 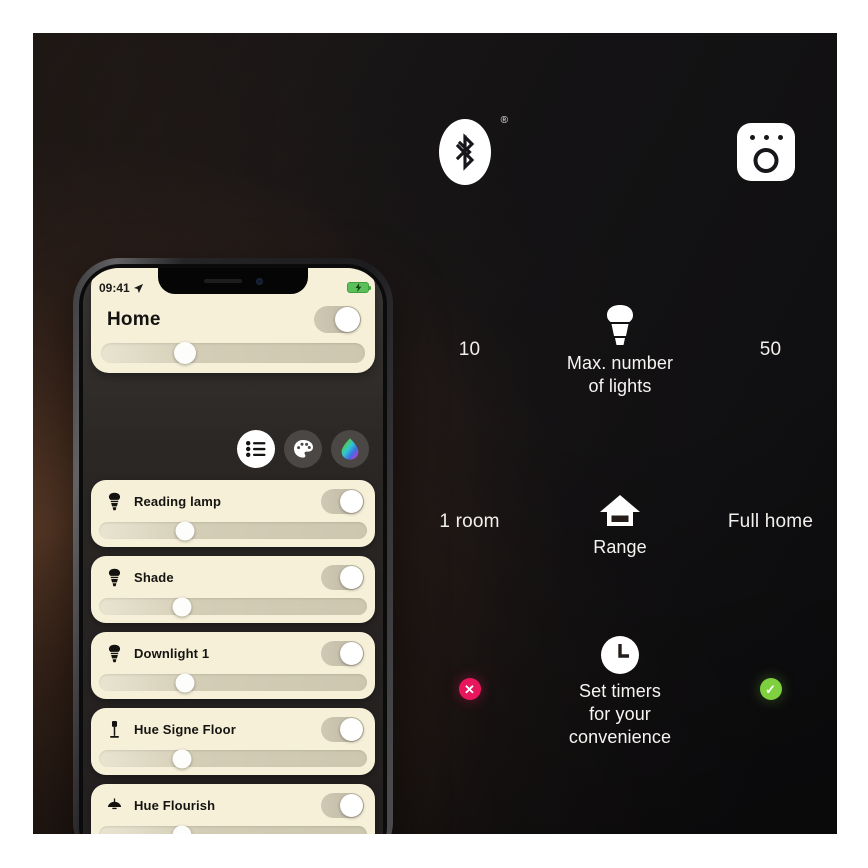 I want to click on light-name: Hue Signe Floor, so click(x=185, y=729).